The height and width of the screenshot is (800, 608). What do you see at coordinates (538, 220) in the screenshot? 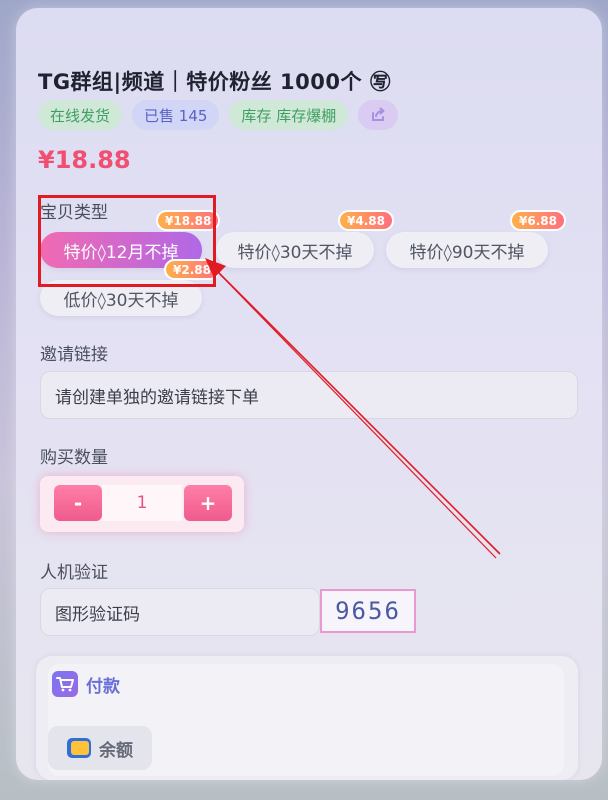
I see `price-badge-90d: ¥6.88` at bounding box center [538, 220].